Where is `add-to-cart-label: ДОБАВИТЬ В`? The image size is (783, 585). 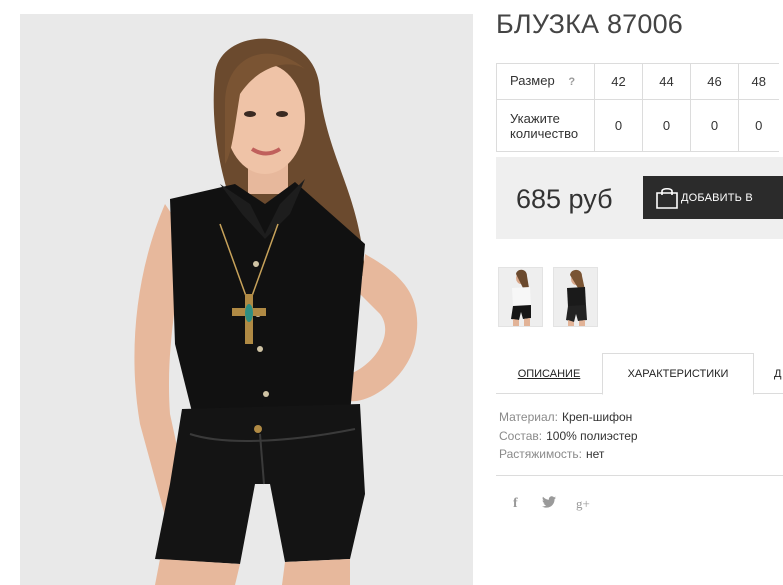 add-to-cart-label: ДОБАВИТЬ В is located at coordinates (717, 197).